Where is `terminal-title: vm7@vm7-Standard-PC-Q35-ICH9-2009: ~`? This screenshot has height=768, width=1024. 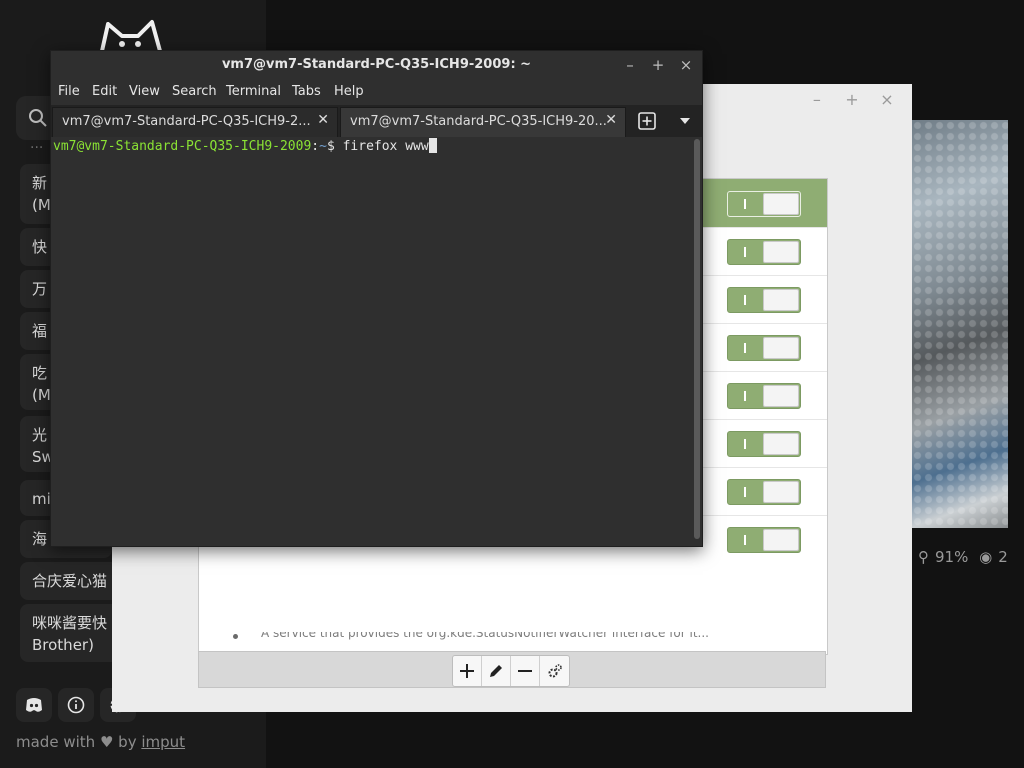
terminal-title: vm7@vm7-Standard-PC-Q35-ICH9-2009: ~ is located at coordinates (376, 64).